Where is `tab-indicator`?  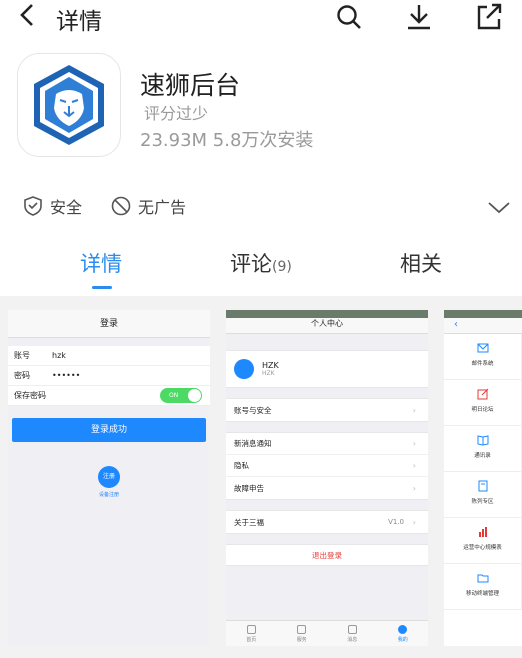 tab-indicator is located at coordinates (102, 287).